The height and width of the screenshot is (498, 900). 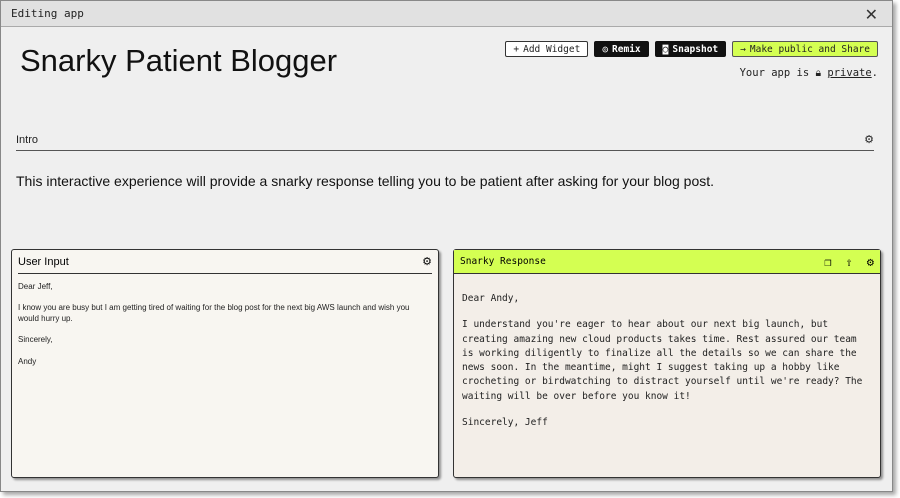 What do you see at coordinates (27, 361) in the screenshot?
I see `text-line: Andy` at bounding box center [27, 361].